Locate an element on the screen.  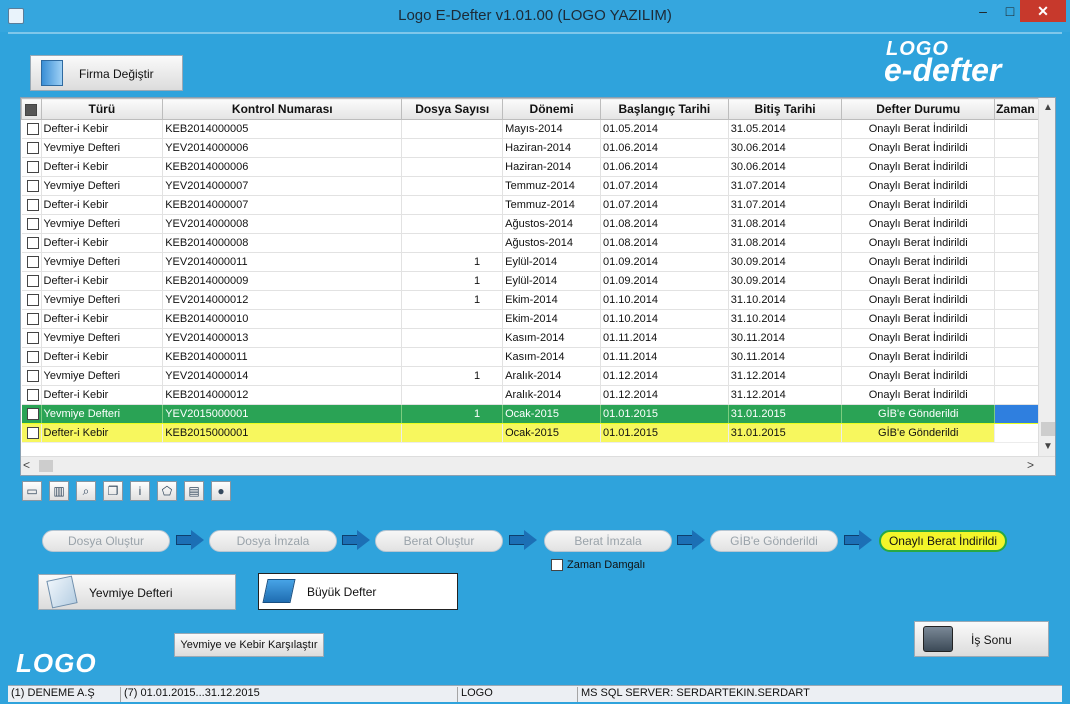
copy-icon: ❐ is located at coordinates (113, 491).